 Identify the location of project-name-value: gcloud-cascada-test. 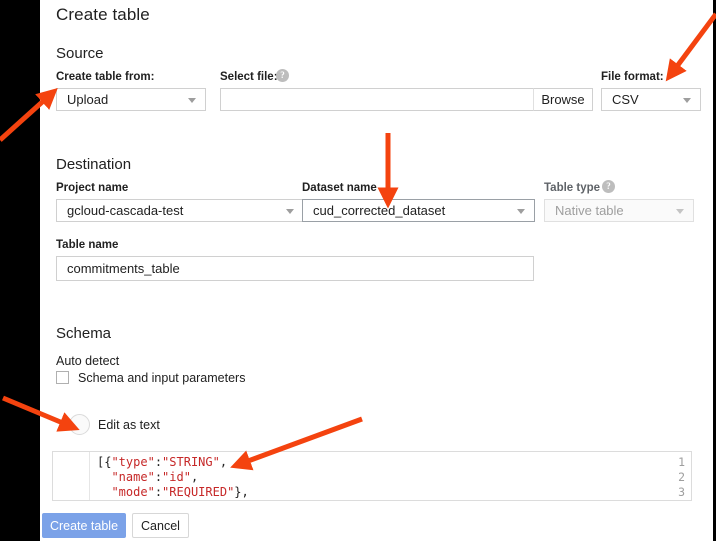
(125, 210).